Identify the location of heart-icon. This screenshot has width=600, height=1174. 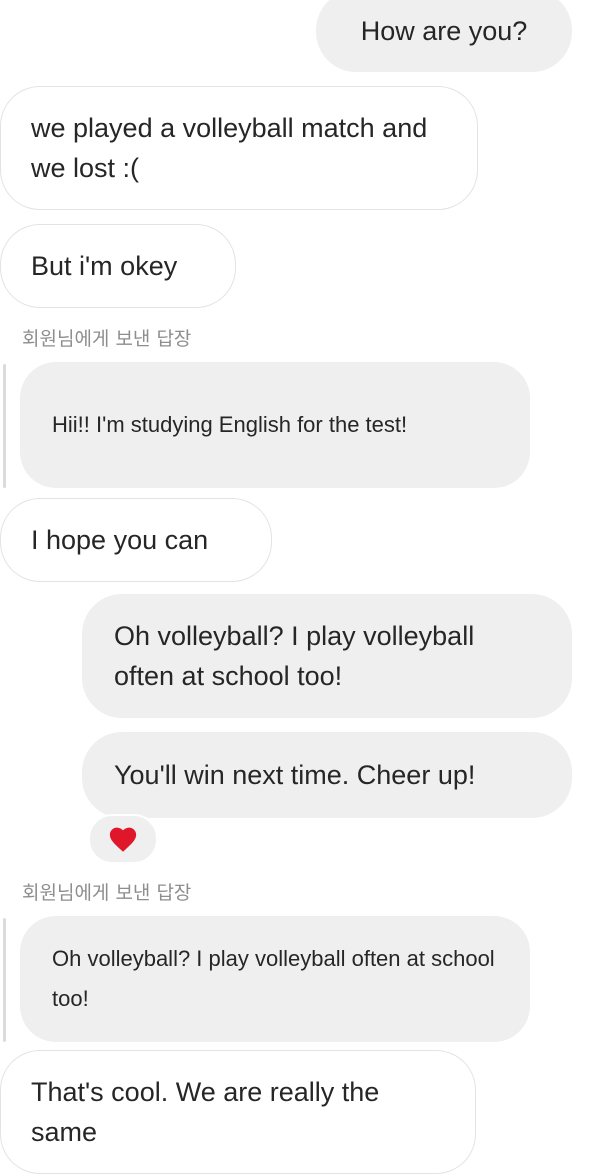
(123, 839).